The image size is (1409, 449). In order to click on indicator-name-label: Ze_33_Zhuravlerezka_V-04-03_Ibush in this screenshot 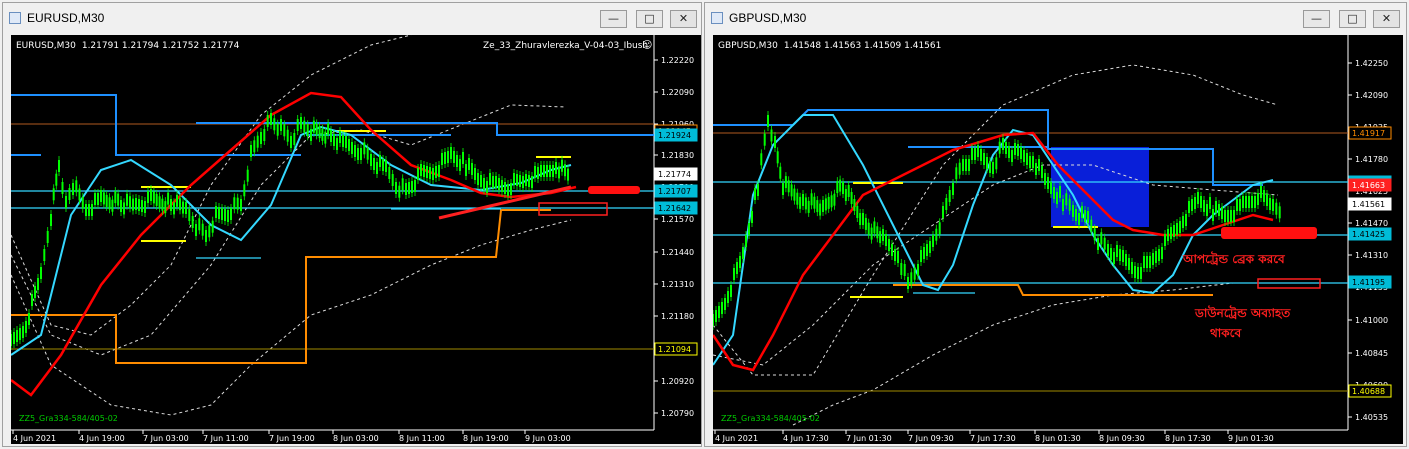, I will do `click(565, 46)`.